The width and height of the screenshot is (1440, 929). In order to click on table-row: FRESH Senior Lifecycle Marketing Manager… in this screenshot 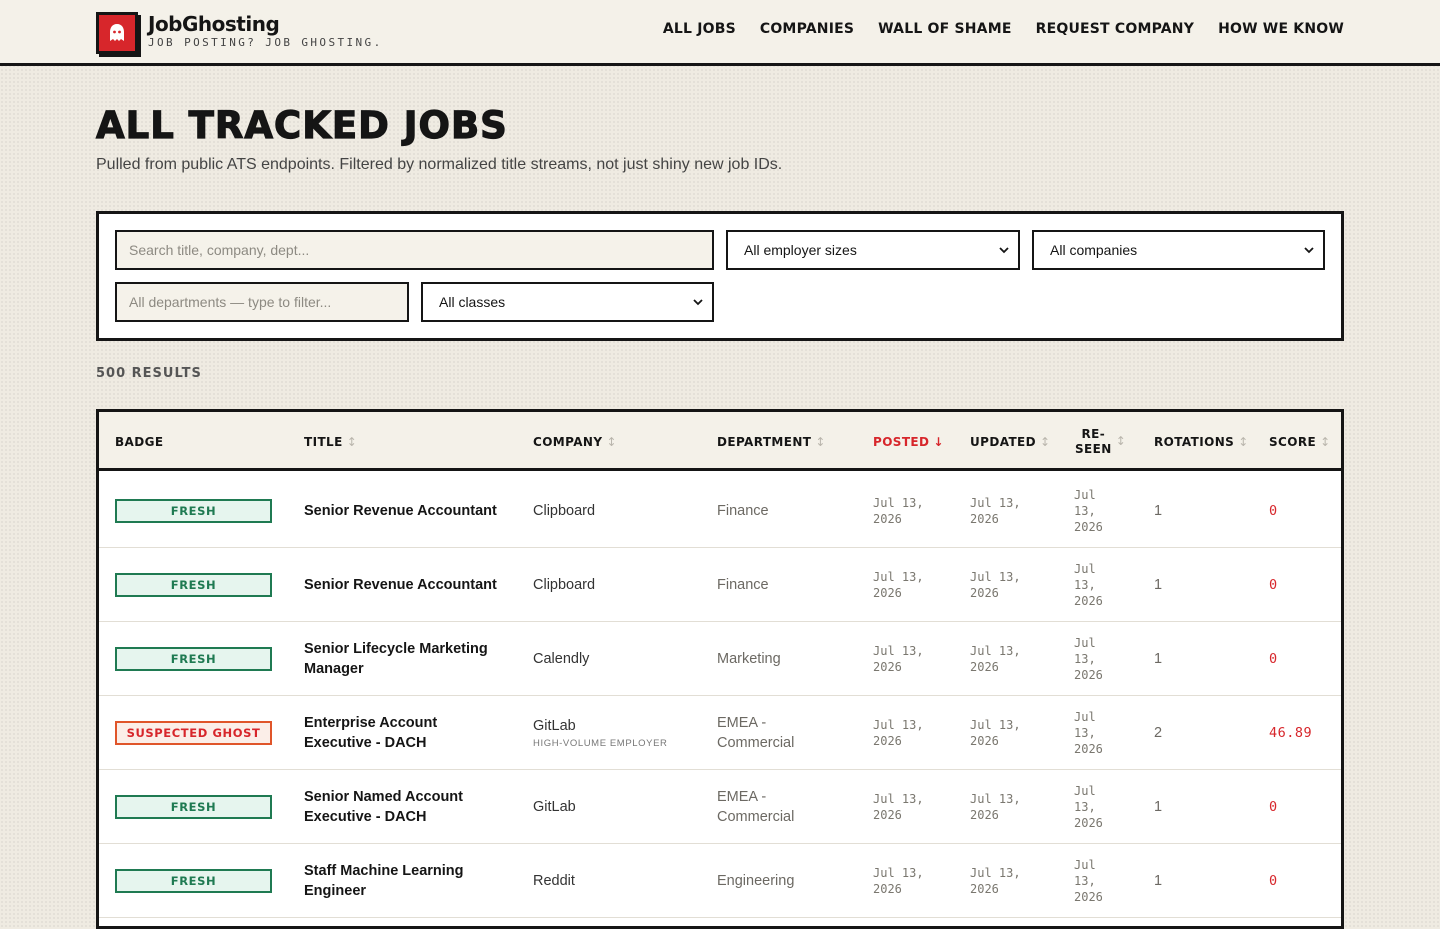, I will do `click(720, 659)`.